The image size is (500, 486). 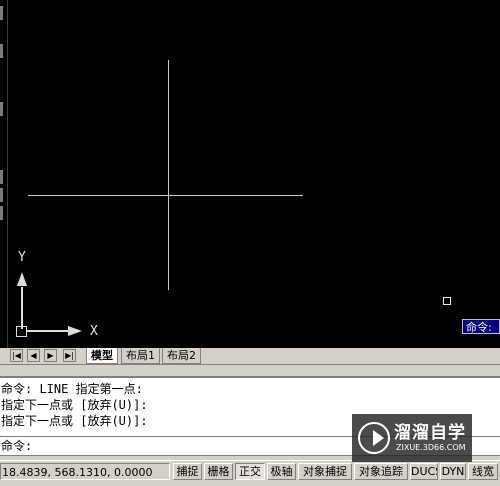 What do you see at coordinates (431, 447) in the screenshot?
I see `watermark-url: ZIXUE.3D66.COM` at bounding box center [431, 447].